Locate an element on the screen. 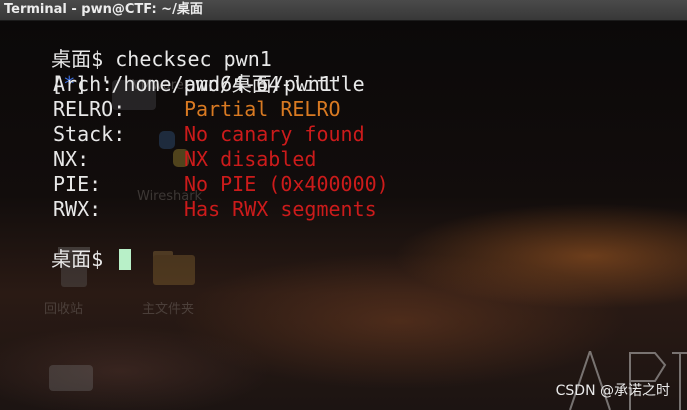 Image resolution: width=687 pixels, height=410 pixels. checksec-key: RWX: is located at coordinates (77, 209).